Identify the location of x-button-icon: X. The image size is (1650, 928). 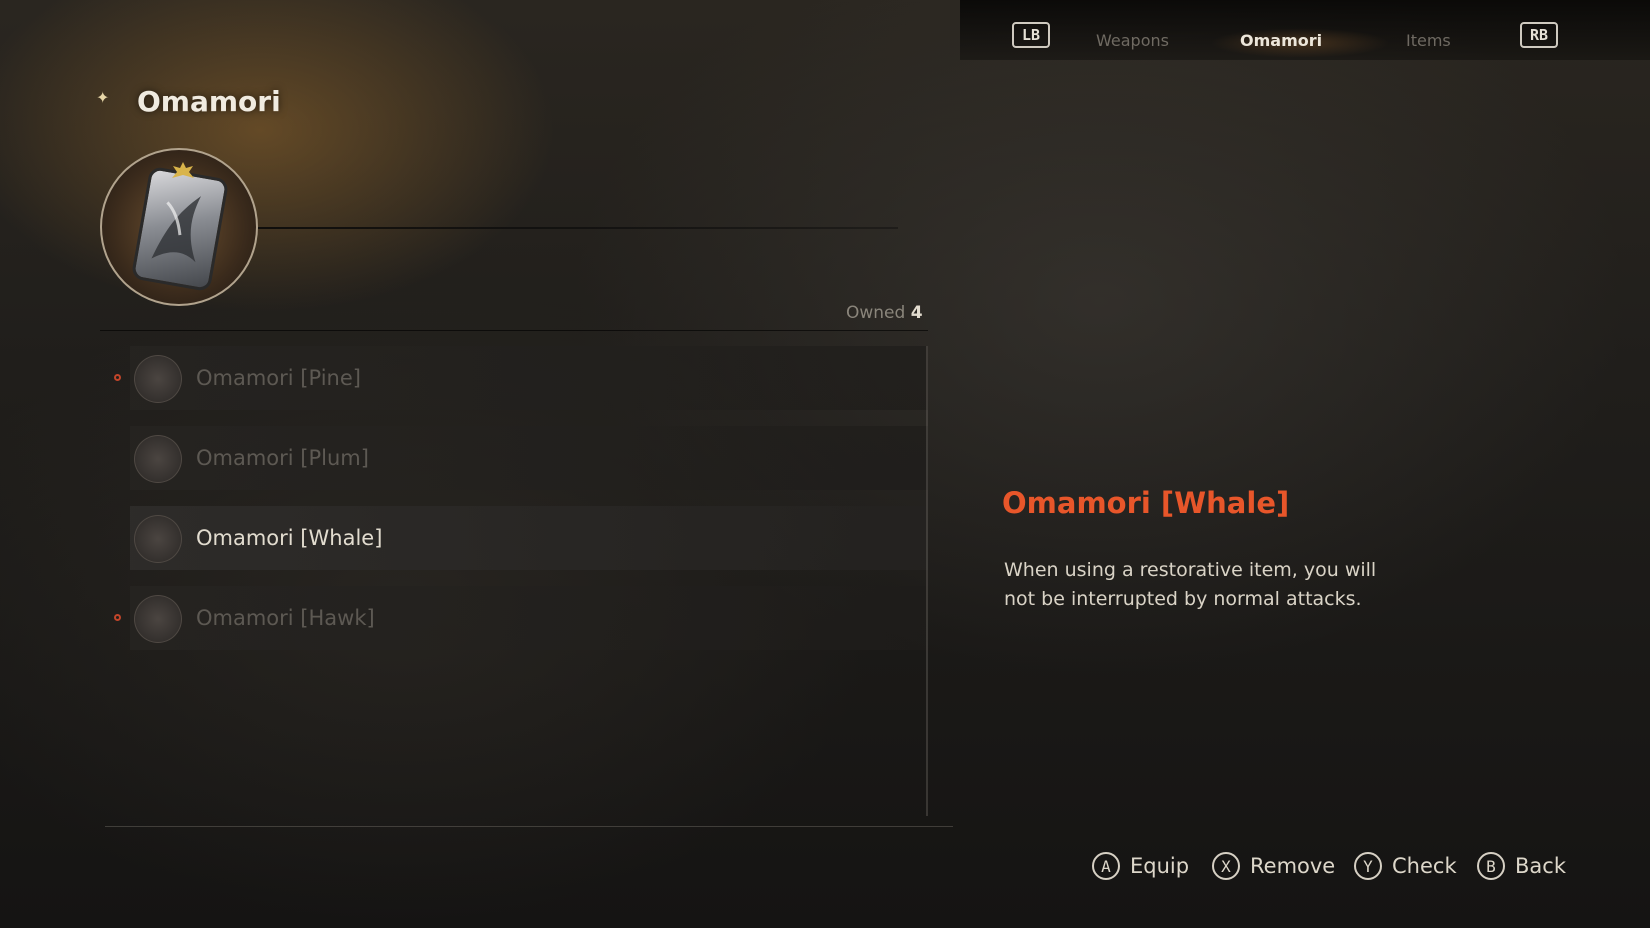
(1226, 866).